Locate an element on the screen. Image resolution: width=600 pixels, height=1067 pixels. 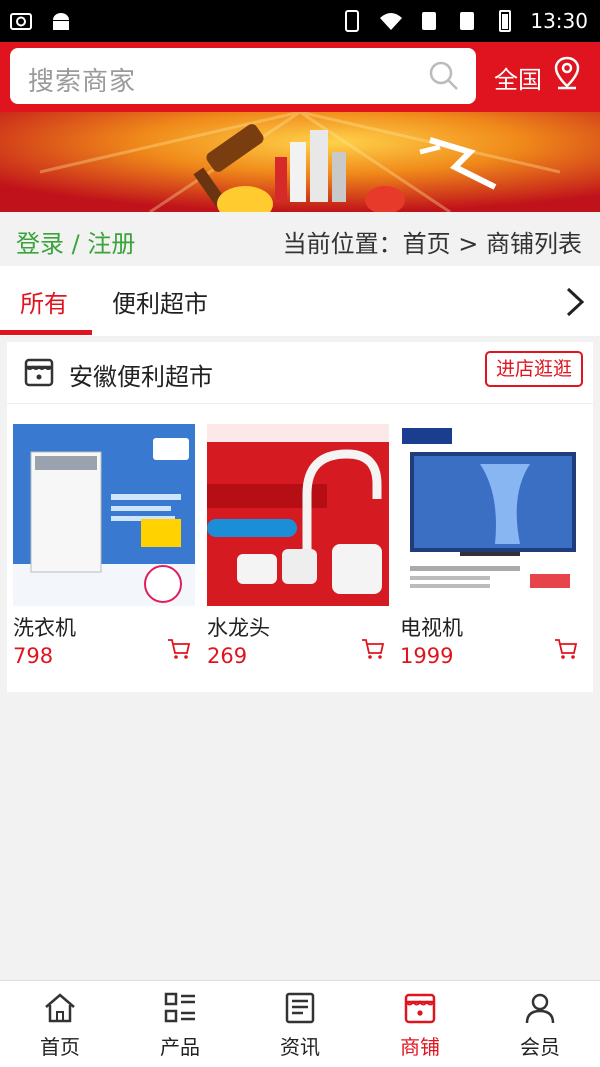
visit-store-button: 进店逛逛 is located at coordinates (534, 369).